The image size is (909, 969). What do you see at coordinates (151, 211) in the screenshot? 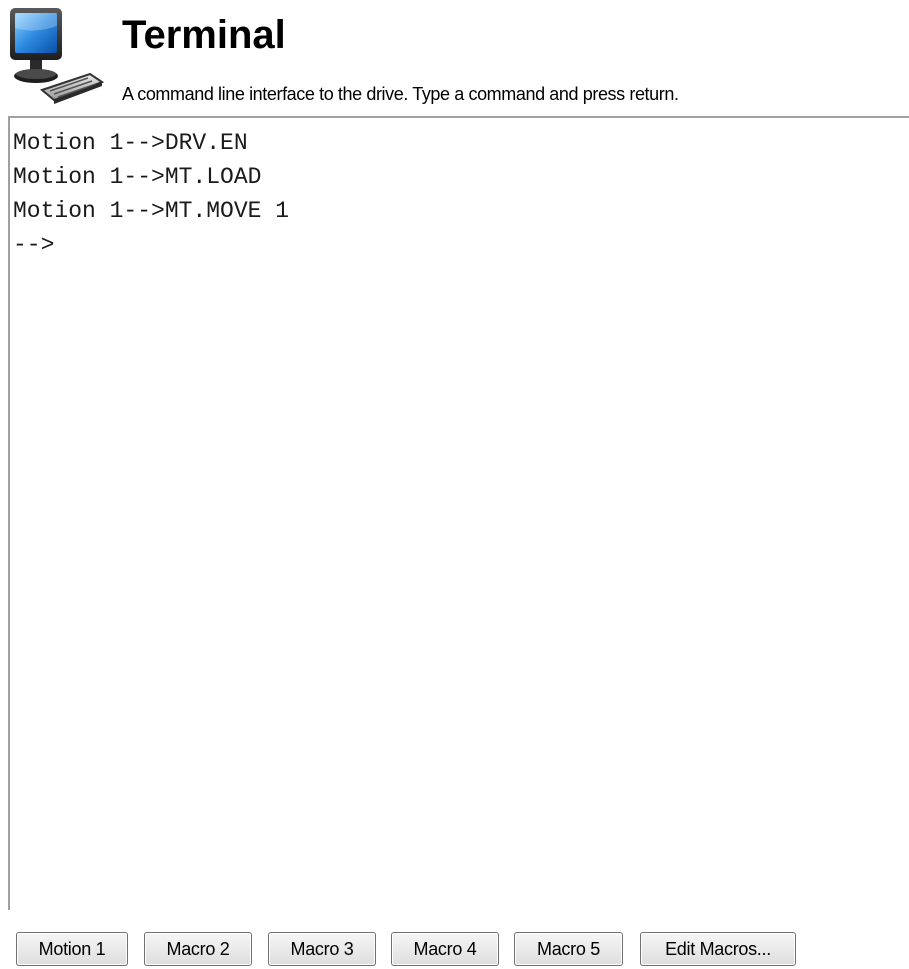
I see `terminal-line: Motion 1-->MT.MOVE 1` at bounding box center [151, 211].